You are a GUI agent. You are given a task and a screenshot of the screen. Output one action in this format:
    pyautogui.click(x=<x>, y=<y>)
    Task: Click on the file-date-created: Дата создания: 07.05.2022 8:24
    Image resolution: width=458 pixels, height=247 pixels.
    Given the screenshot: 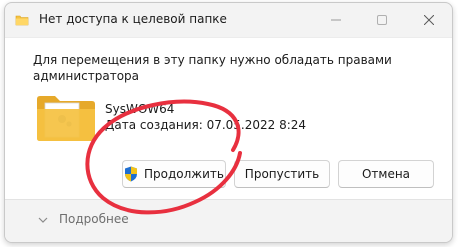 What is the action you would take?
    pyautogui.click(x=206, y=125)
    